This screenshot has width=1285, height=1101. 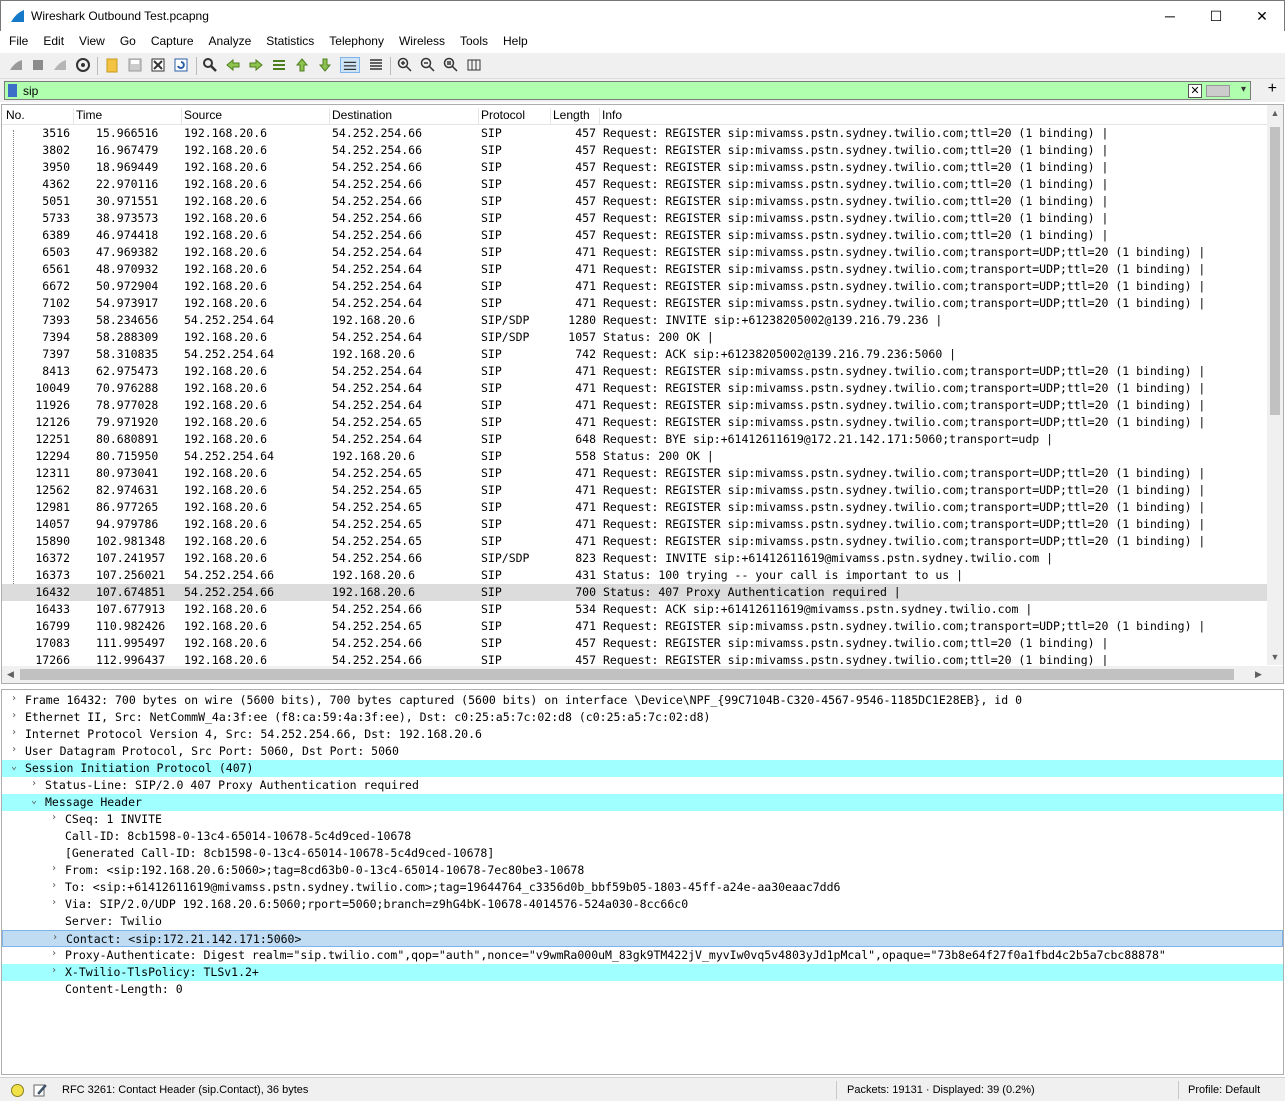 I want to click on detail-row: › CSeq: 1 INVITE, so click(x=642, y=819).